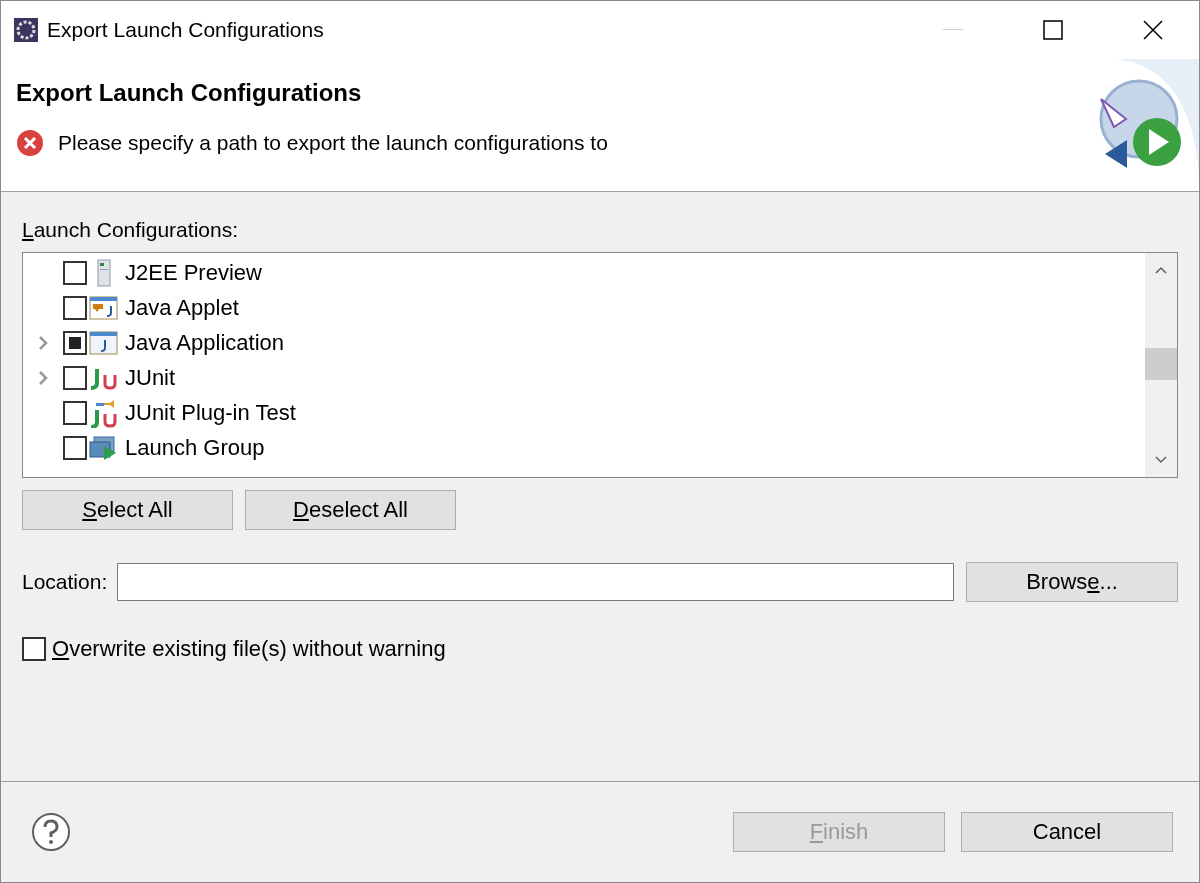  What do you see at coordinates (1067, 832) in the screenshot?
I see `dialog-button: Cancel` at bounding box center [1067, 832].